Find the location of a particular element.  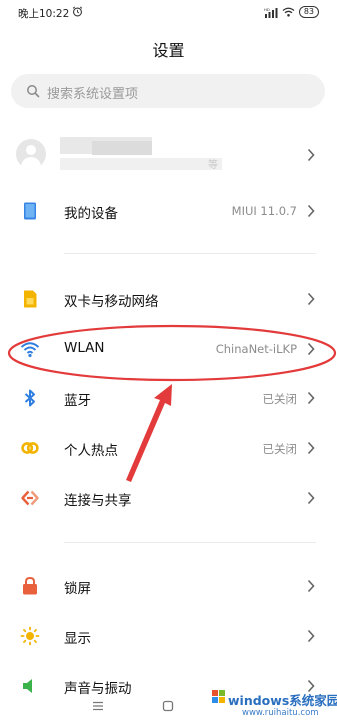

row-bluetooth: 蓝牙 已关闭 is located at coordinates (168, 398).